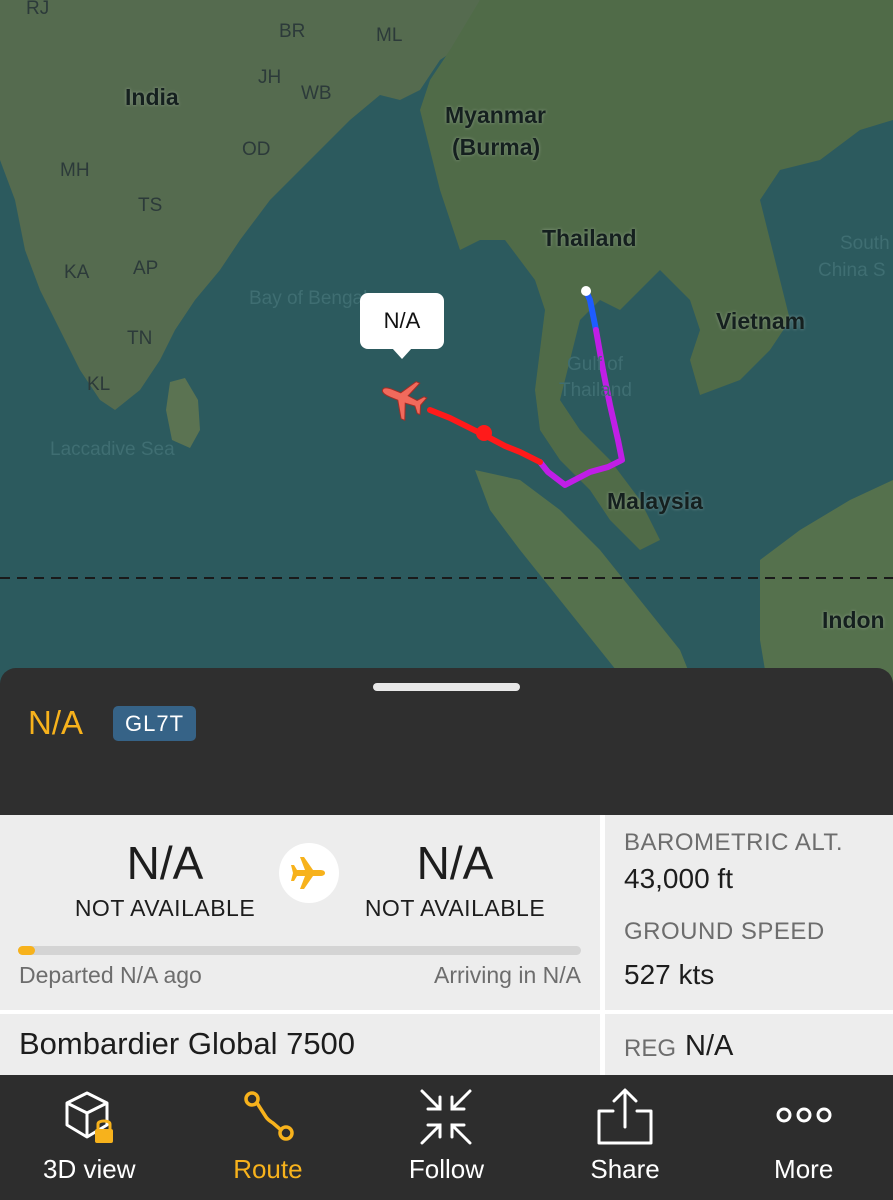 Image resolution: width=893 pixels, height=1200 pixels. I want to click on route-button: Route, so click(268, 1137).